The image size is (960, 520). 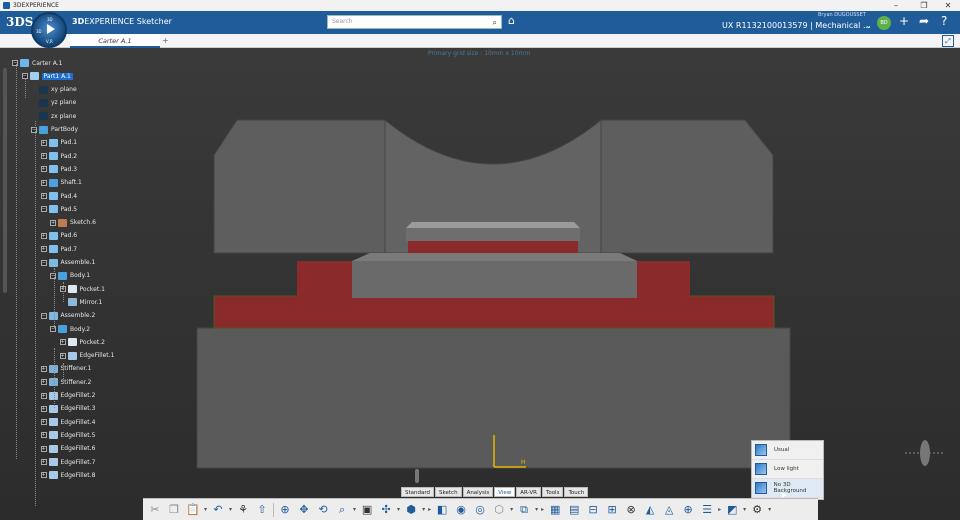 What do you see at coordinates (58, 156) in the screenshot?
I see `tree-node: + Pad.2` at bounding box center [58, 156].